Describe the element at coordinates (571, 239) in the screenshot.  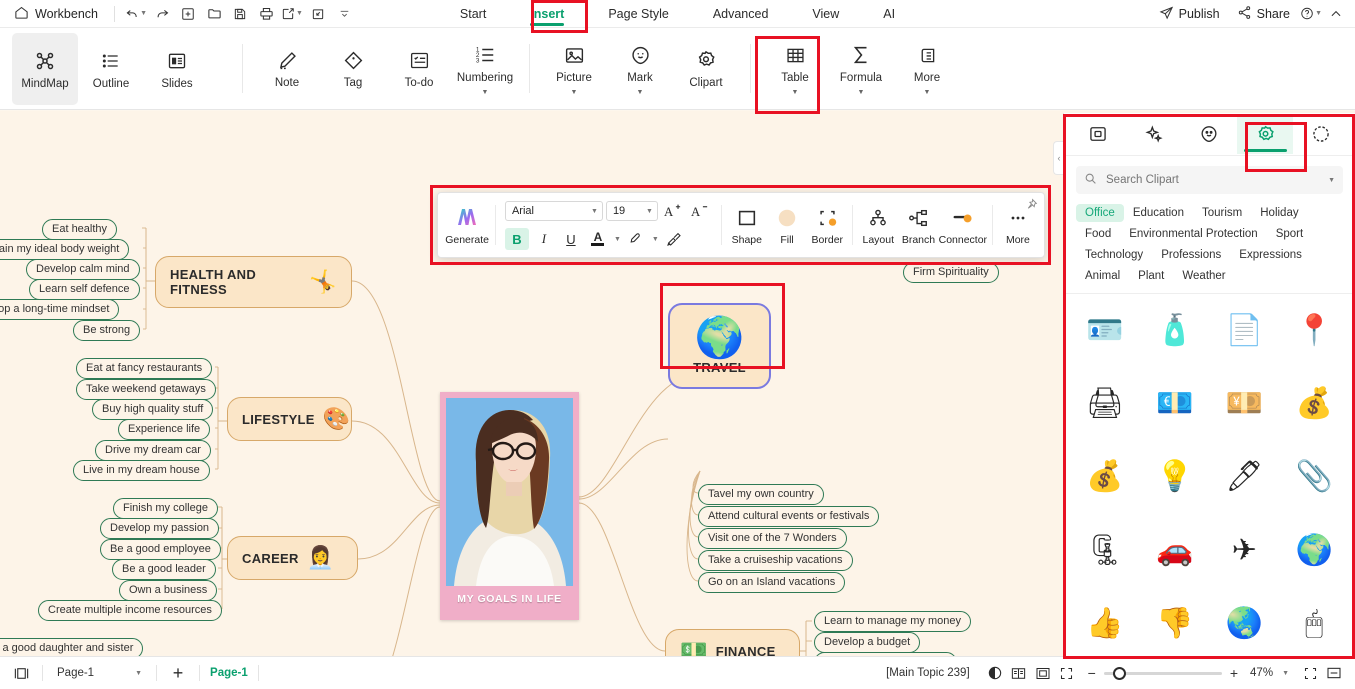
I see `underline-button: U` at that location.